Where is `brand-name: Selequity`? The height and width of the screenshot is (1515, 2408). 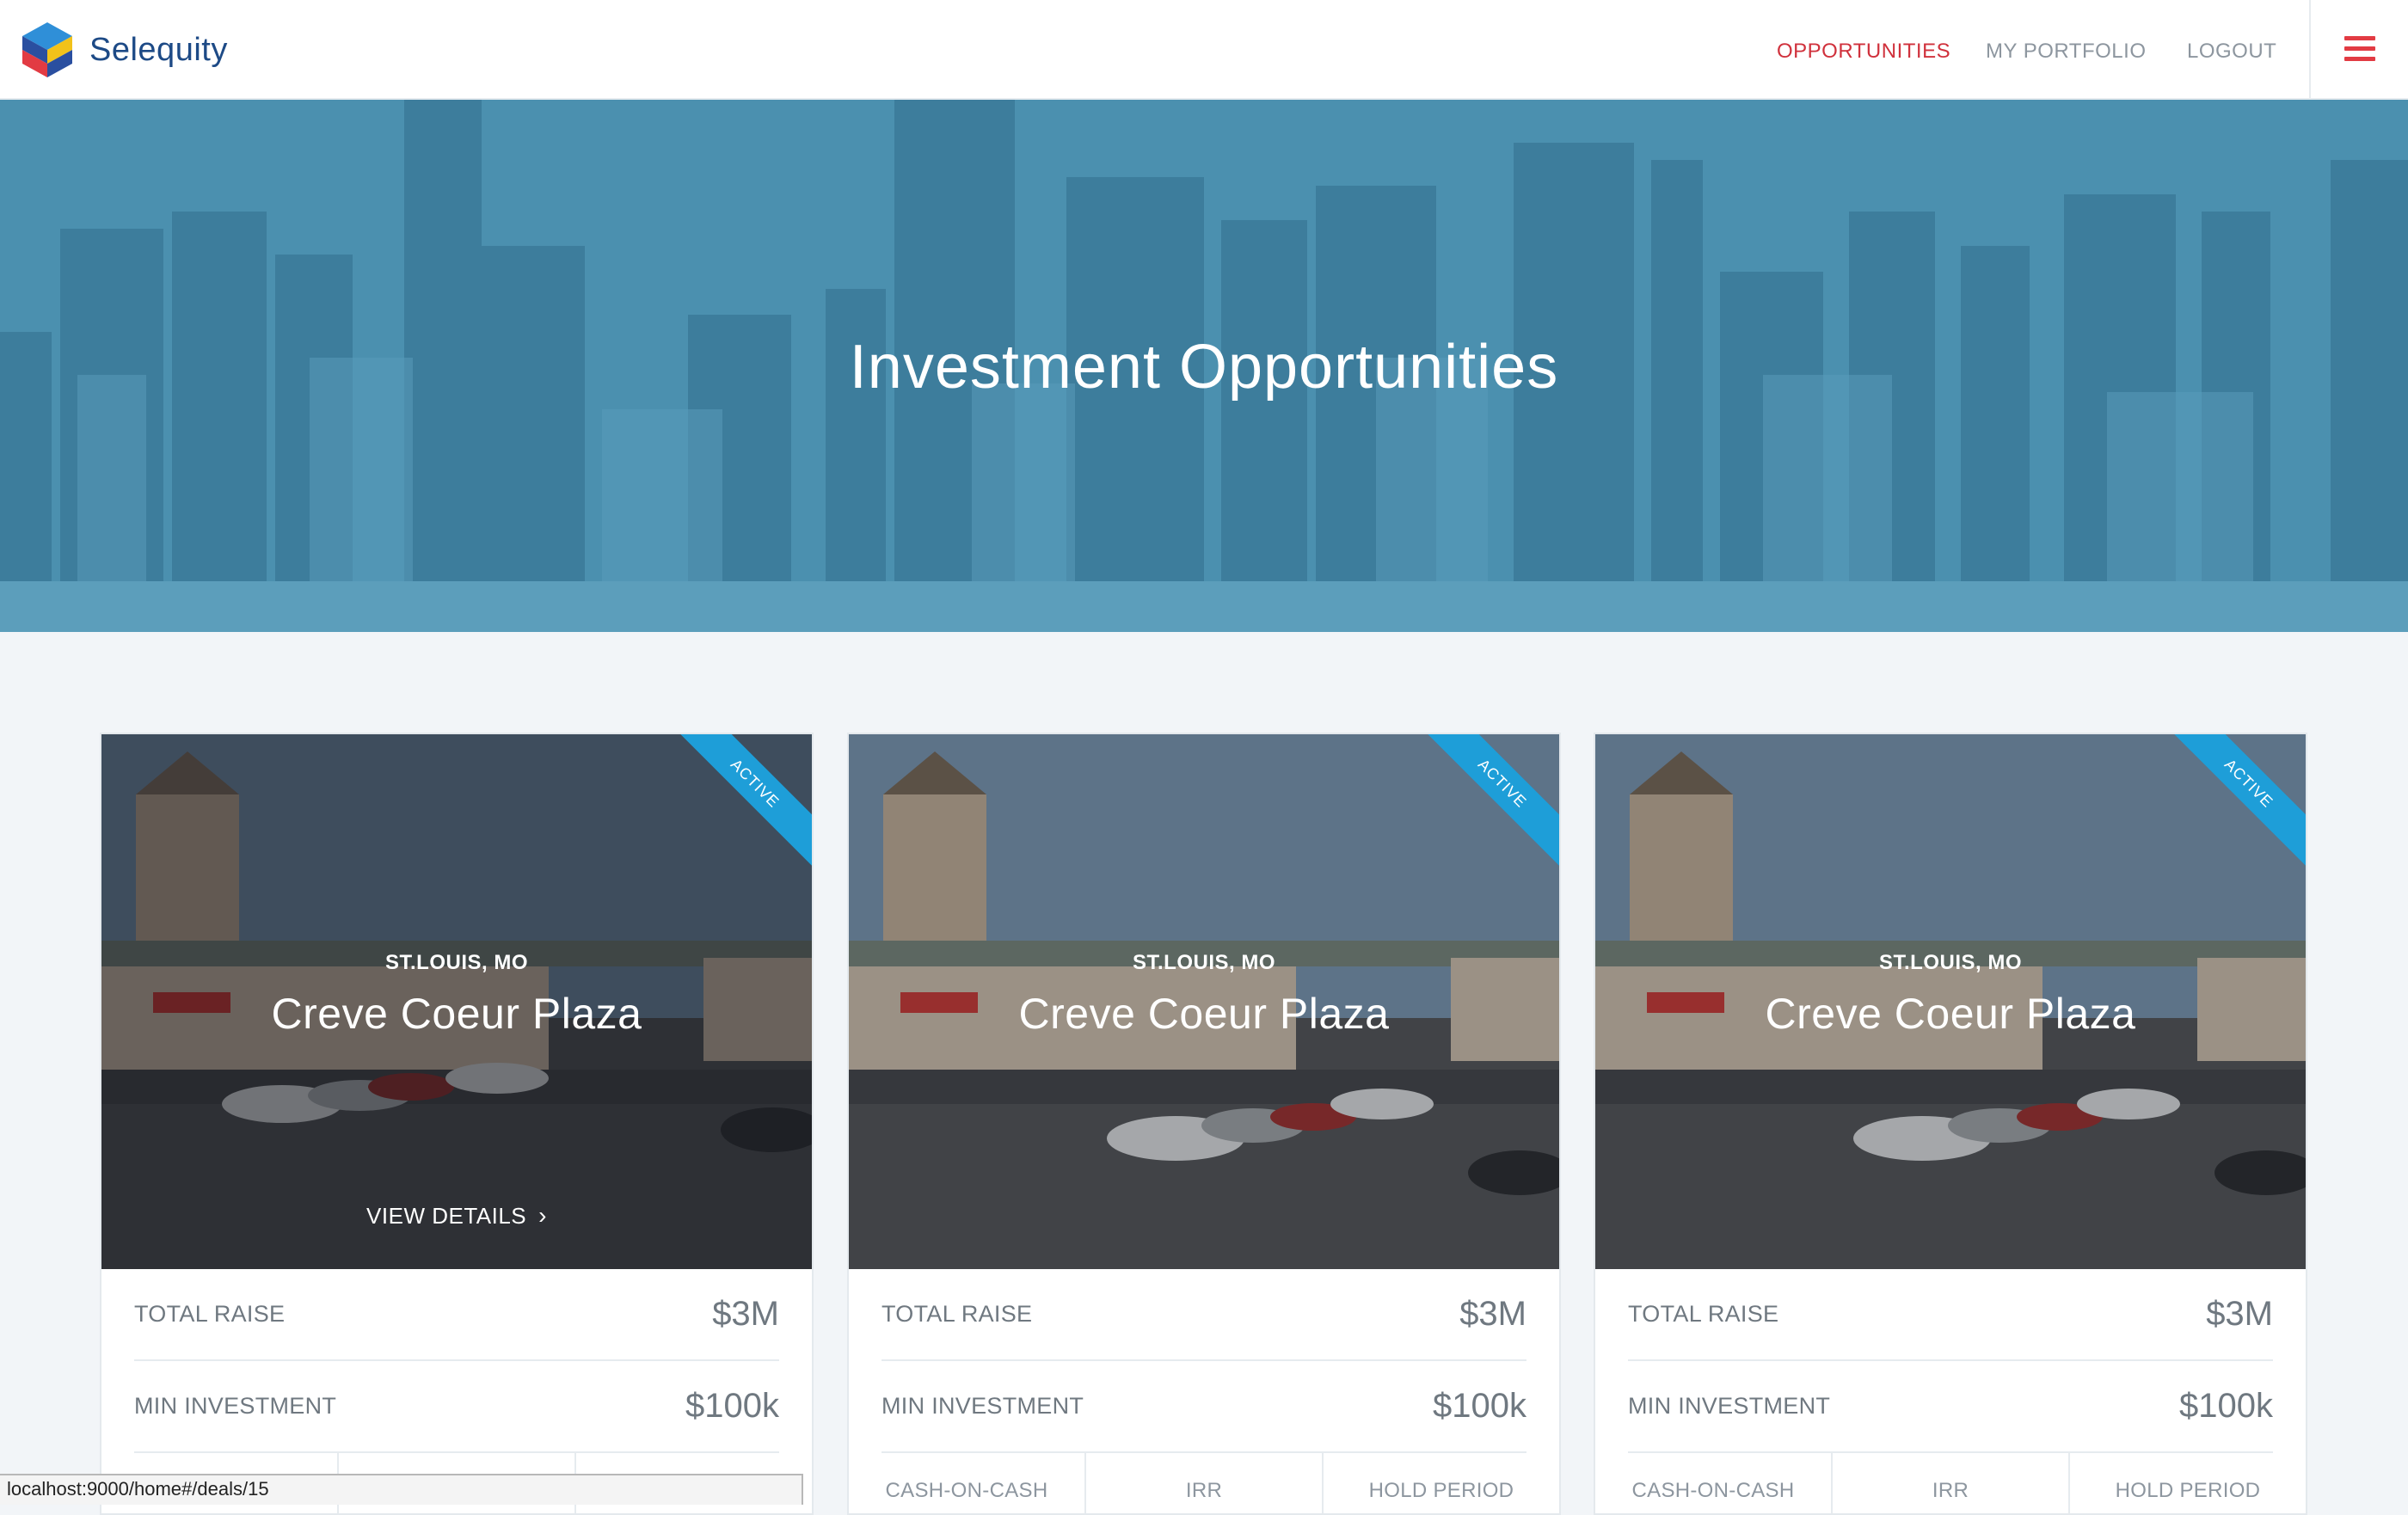
brand-name: Selequity is located at coordinates (158, 49).